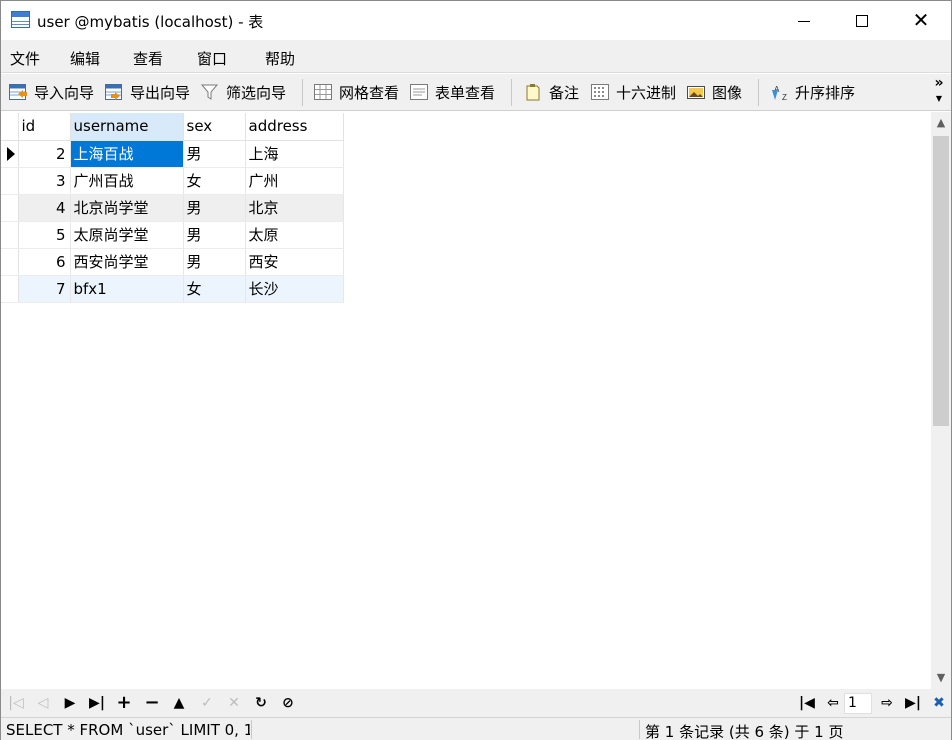 The height and width of the screenshot is (740, 952). I want to click on form-view-label: 表单查看, so click(465, 92).